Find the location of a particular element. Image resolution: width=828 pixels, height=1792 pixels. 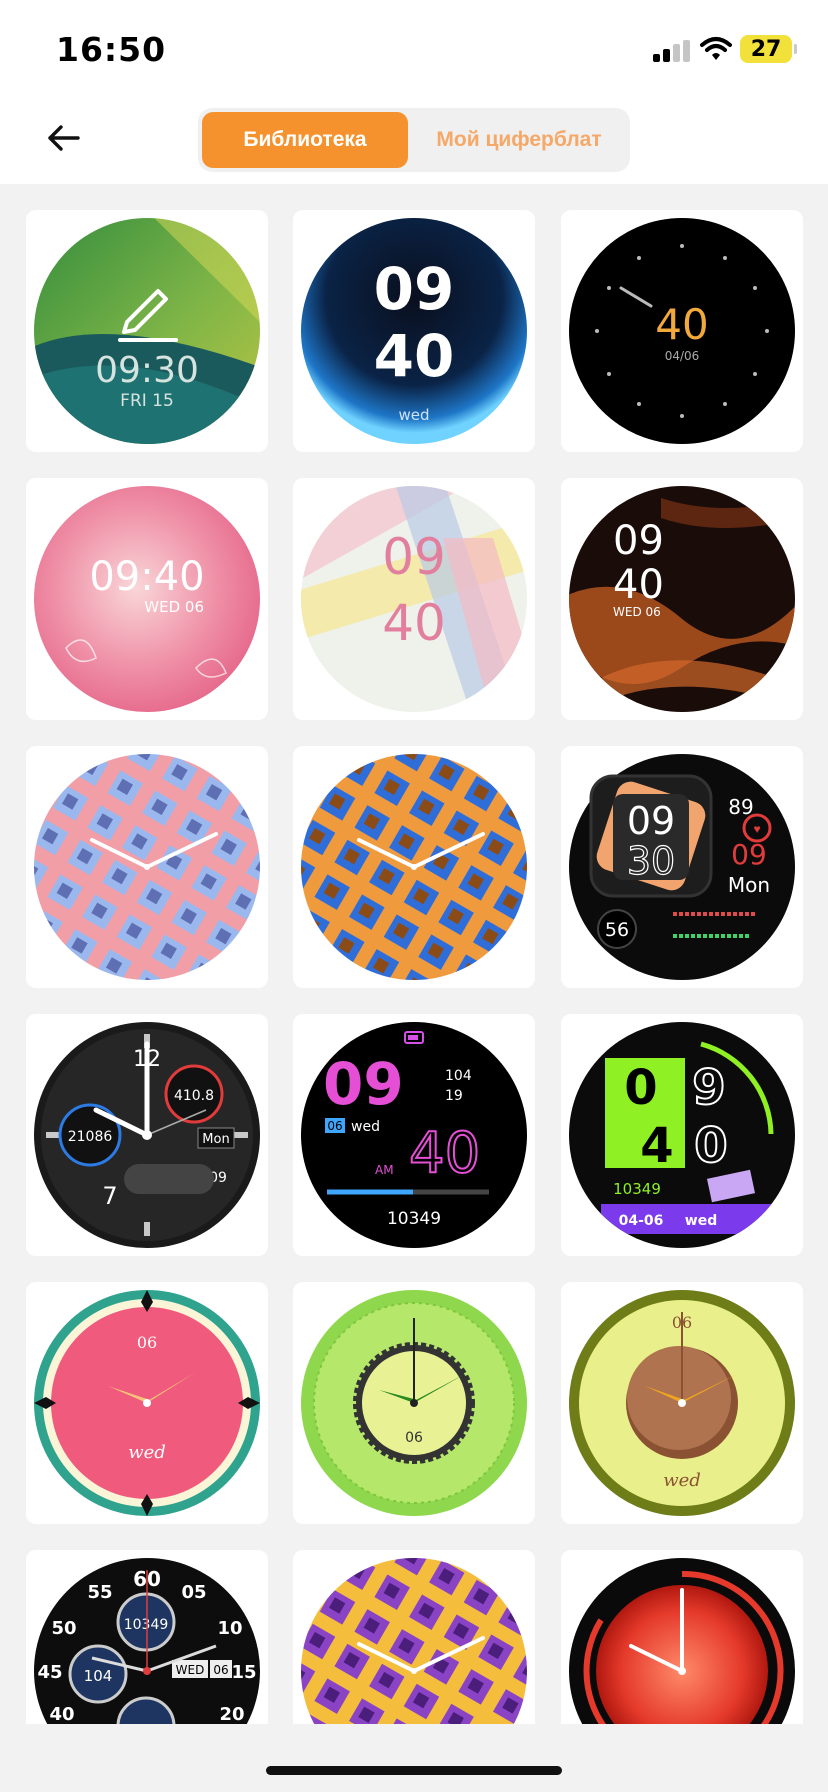

face-time: 09:30 is located at coordinates (147, 370).